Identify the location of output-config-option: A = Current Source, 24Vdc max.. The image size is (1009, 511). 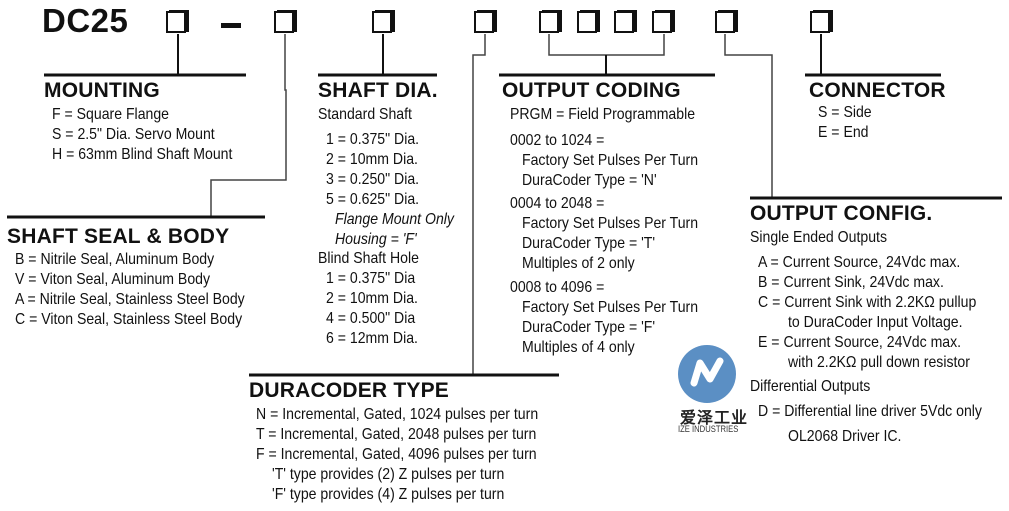
(859, 262).